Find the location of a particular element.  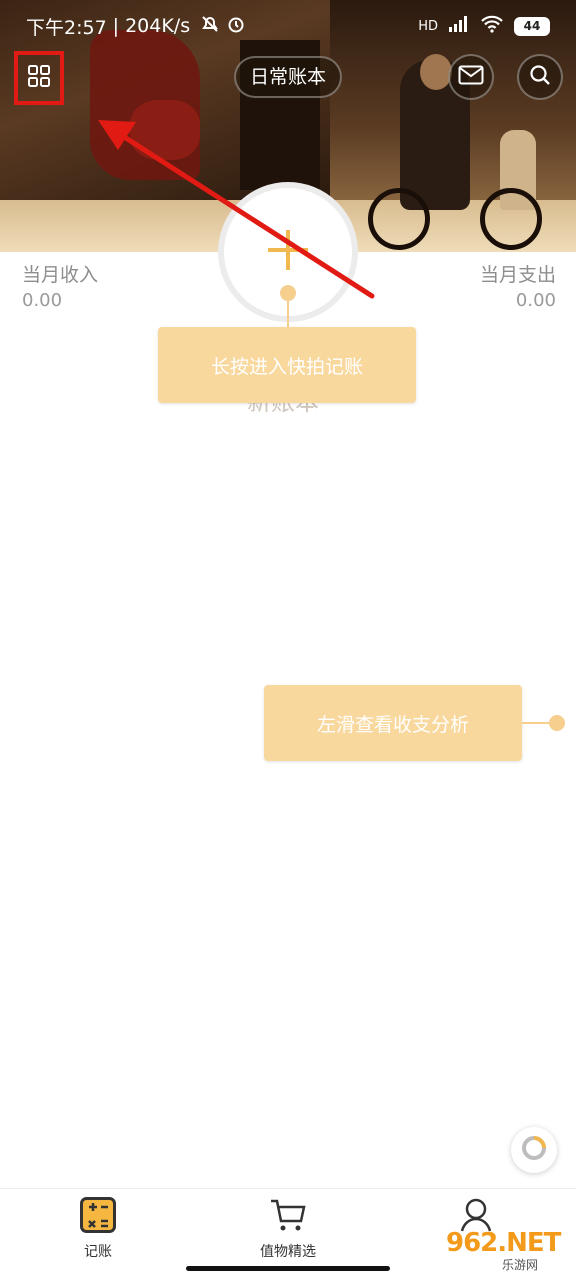

analysis-float-button is located at coordinates (534, 1150).